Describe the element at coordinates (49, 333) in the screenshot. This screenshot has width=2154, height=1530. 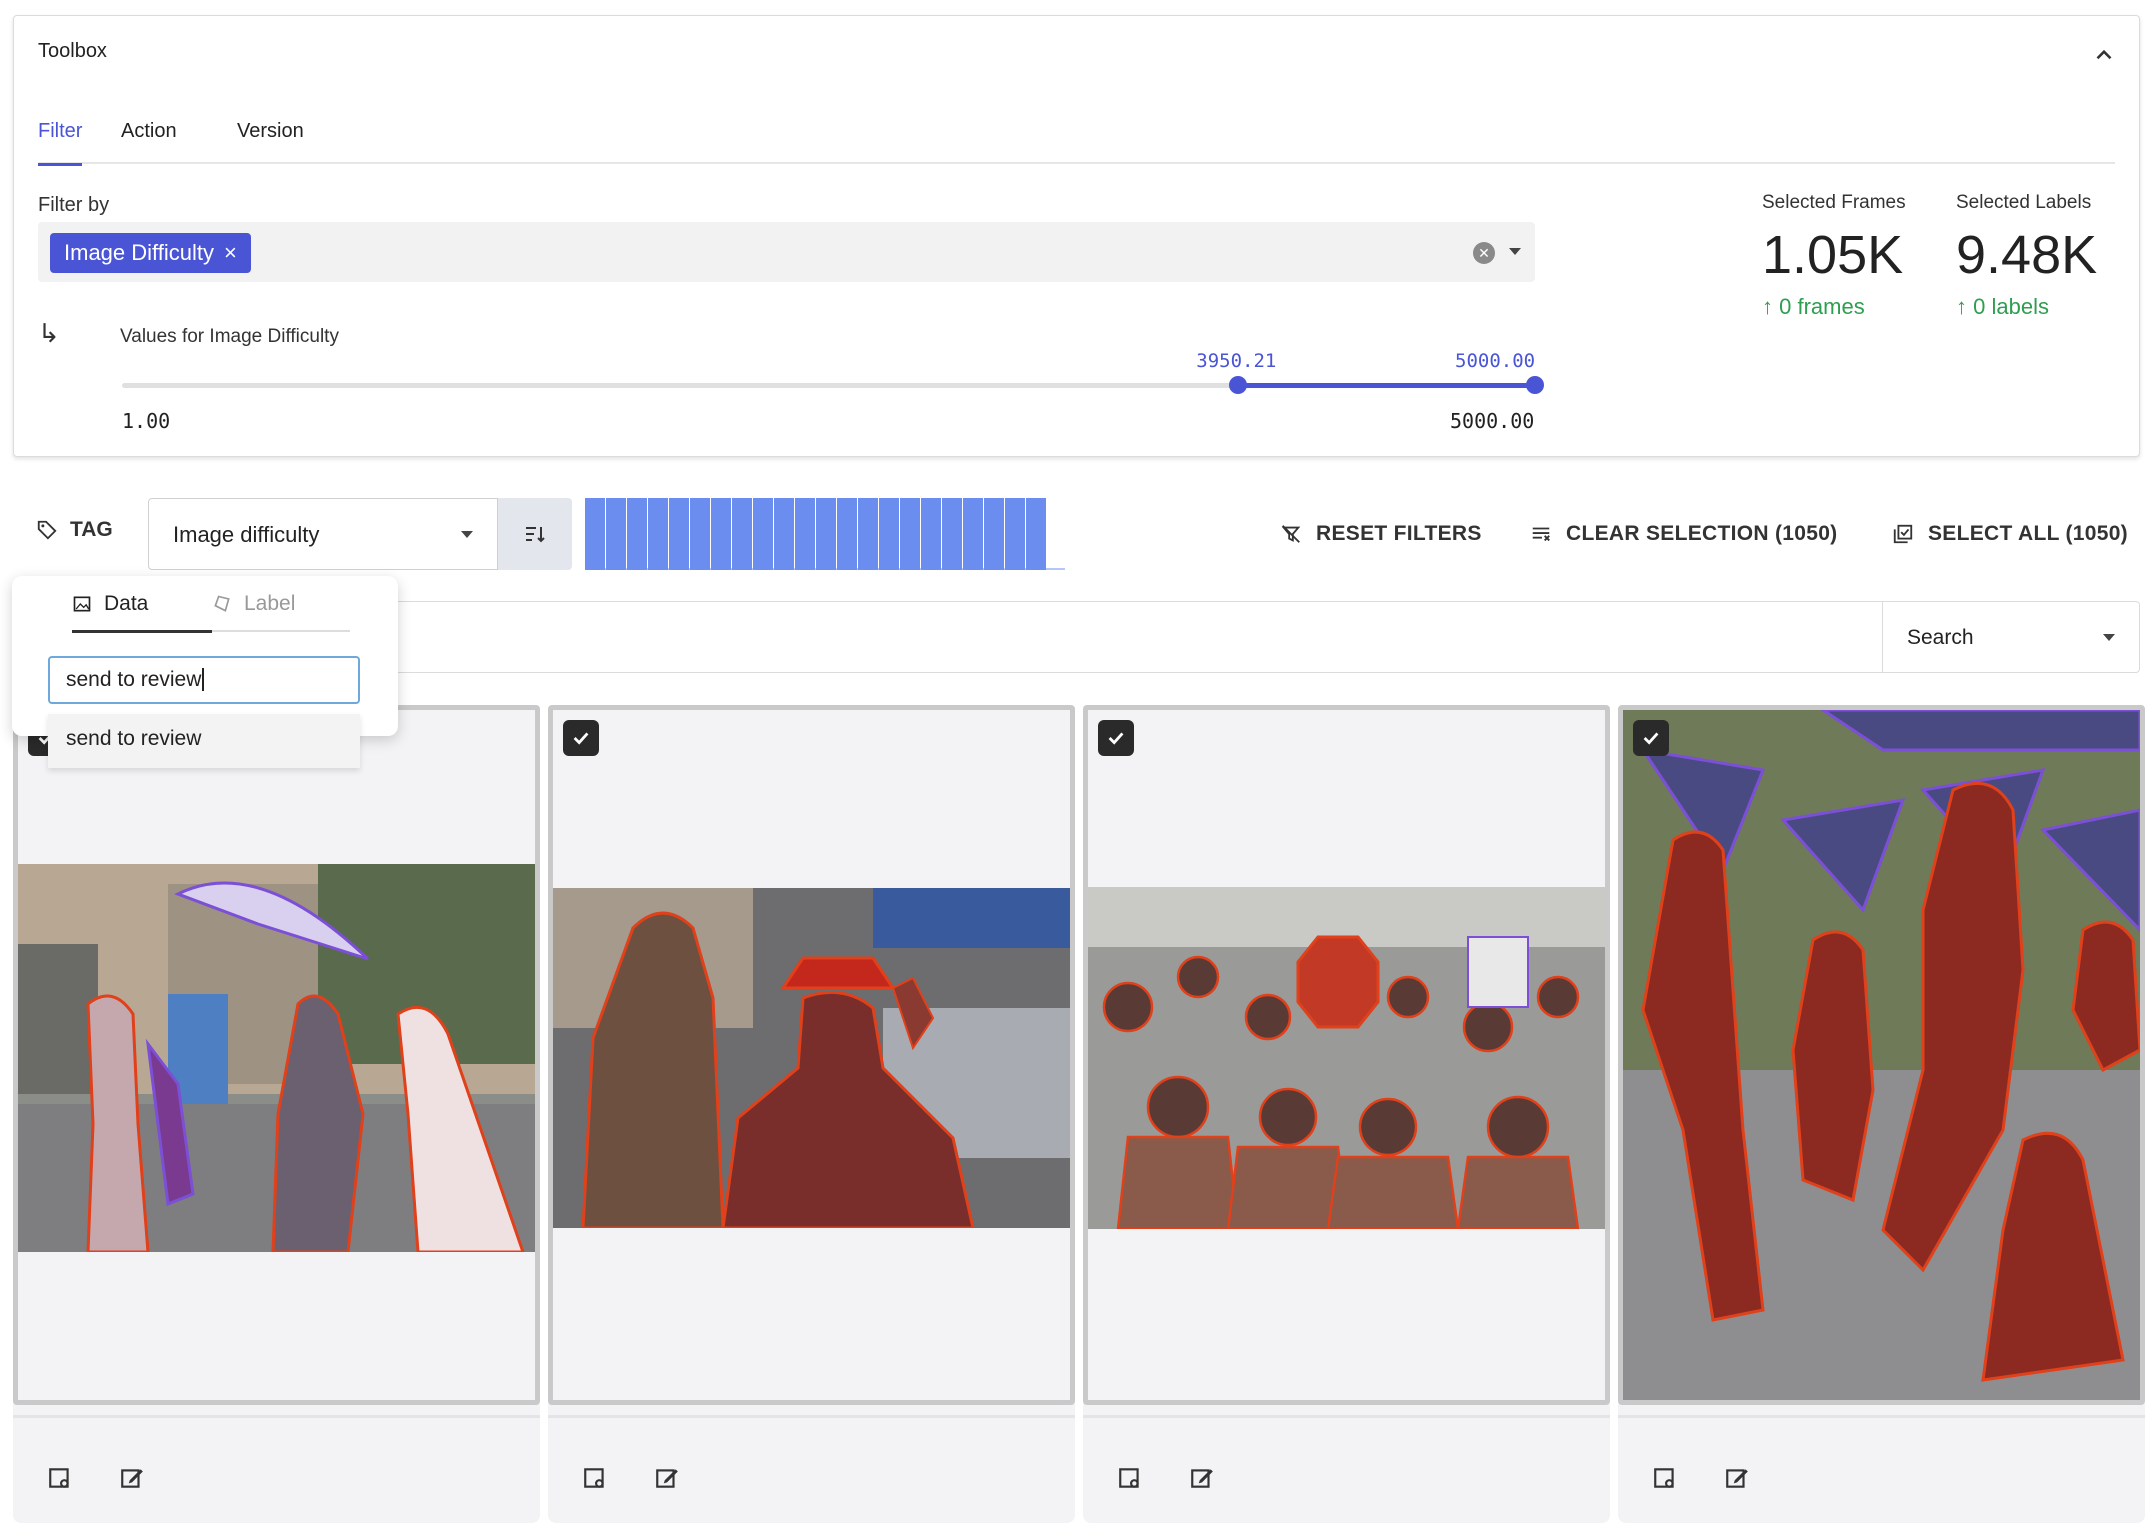
I see `subdirectory-arrow-icon: ↳` at that location.